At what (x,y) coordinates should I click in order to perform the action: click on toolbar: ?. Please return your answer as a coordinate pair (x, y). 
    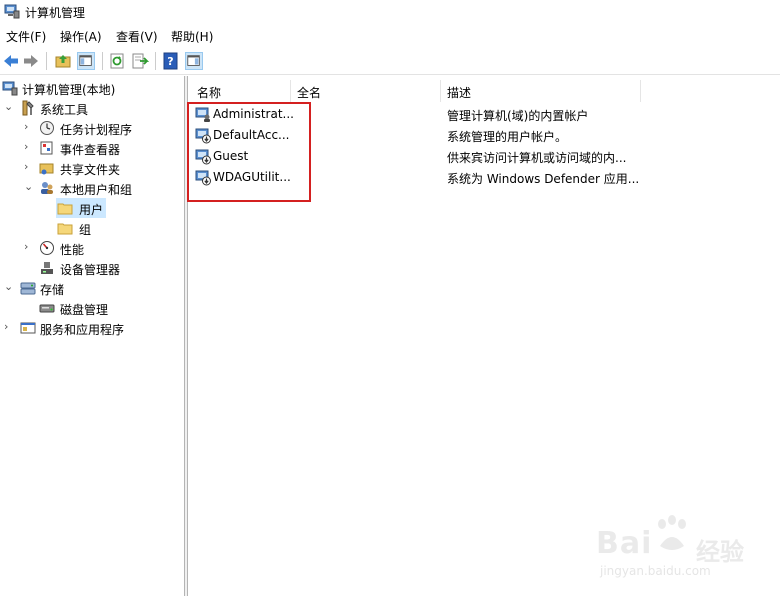
    Looking at the image, I should click on (390, 61).